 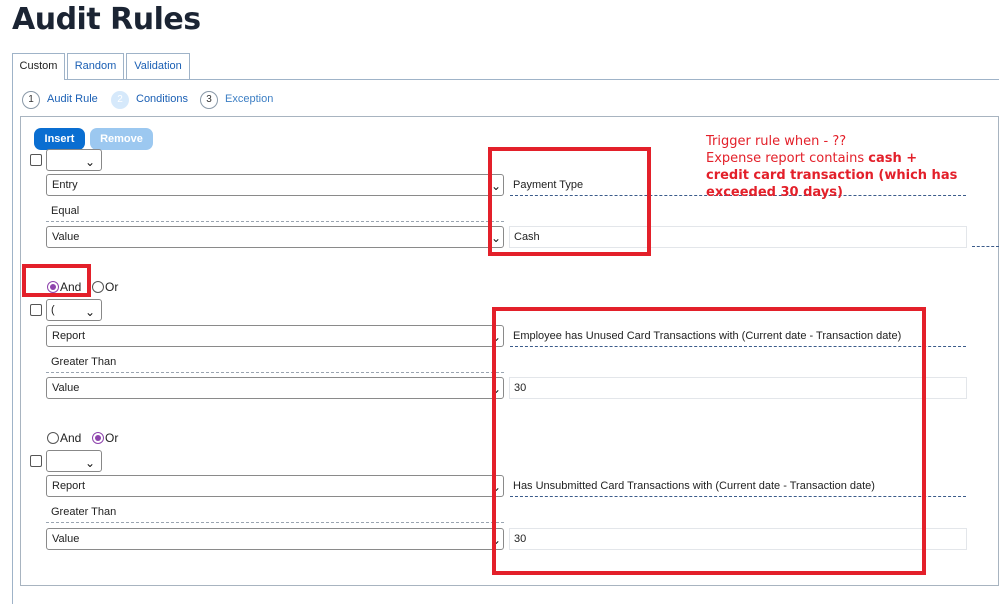 What do you see at coordinates (36, 160) in the screenshot?
I see `condition-1-checkbox` at bounding box center [36, 160].